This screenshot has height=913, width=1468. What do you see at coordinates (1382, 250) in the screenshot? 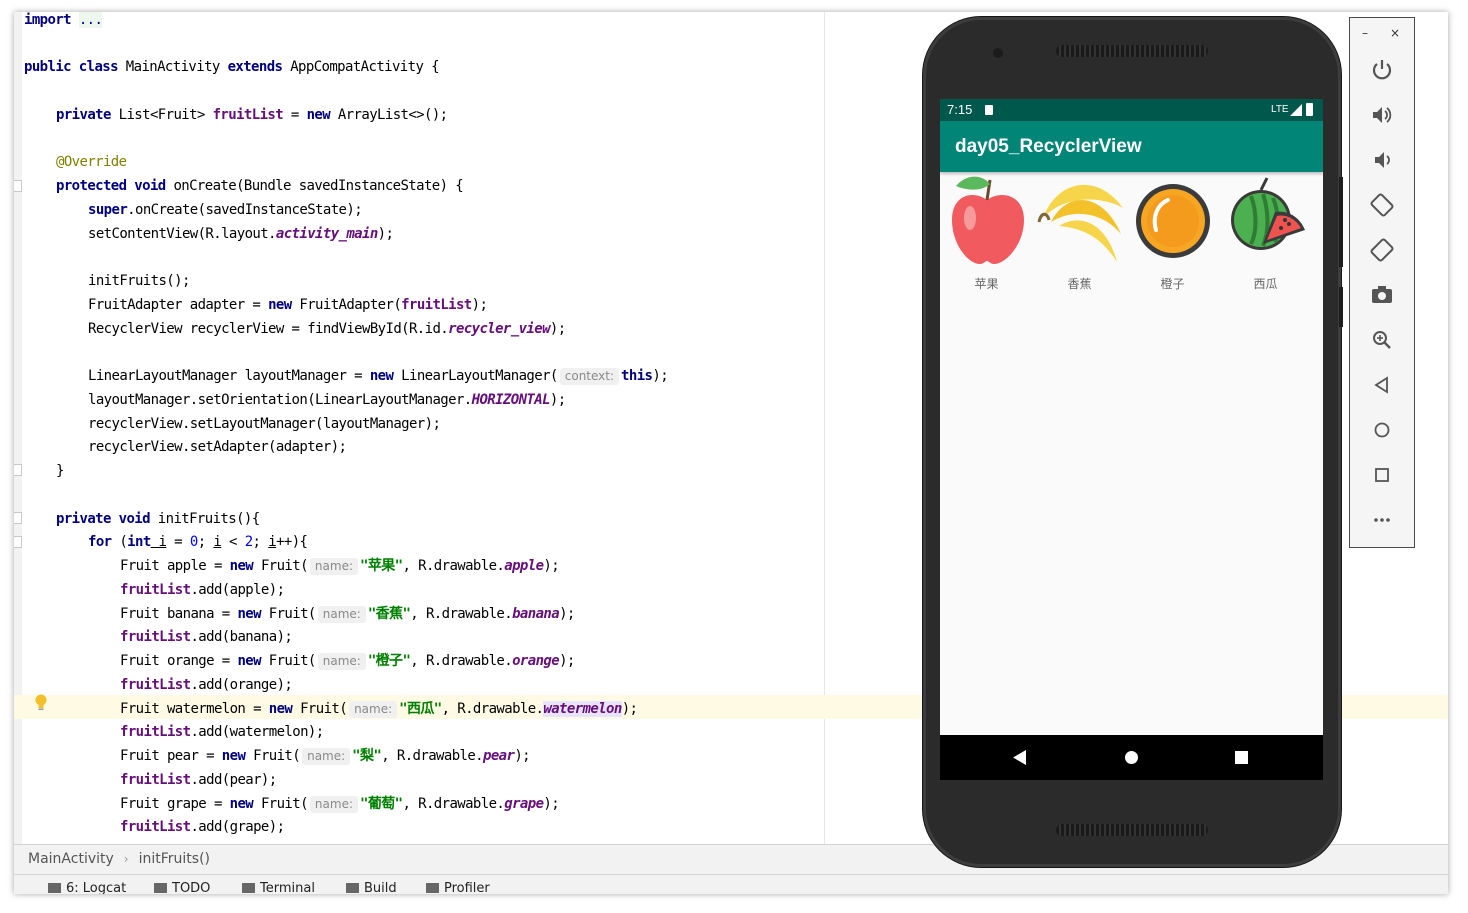
I see `rotate-right-icon` at bounding box center [1382, 250].